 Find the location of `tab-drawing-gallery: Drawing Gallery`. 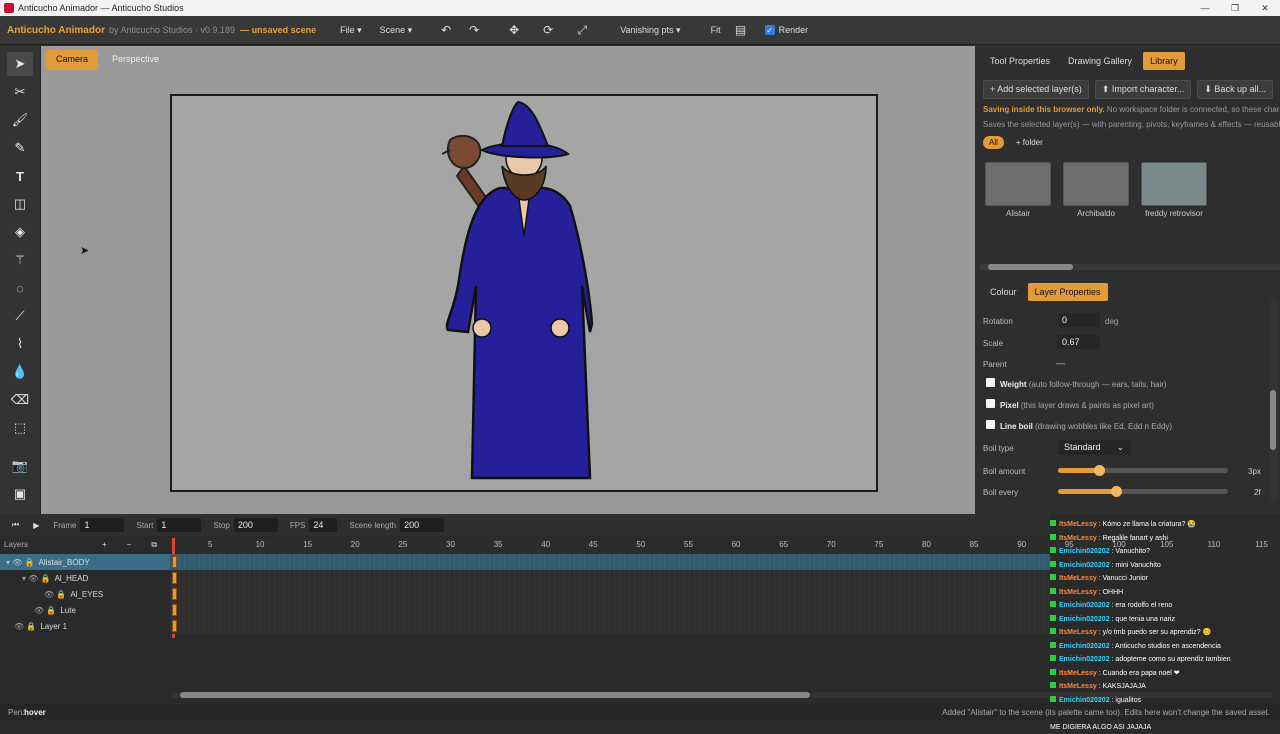

tab-drawing-gallery: Drawing Gallery is located at coordinates (1100, 61).